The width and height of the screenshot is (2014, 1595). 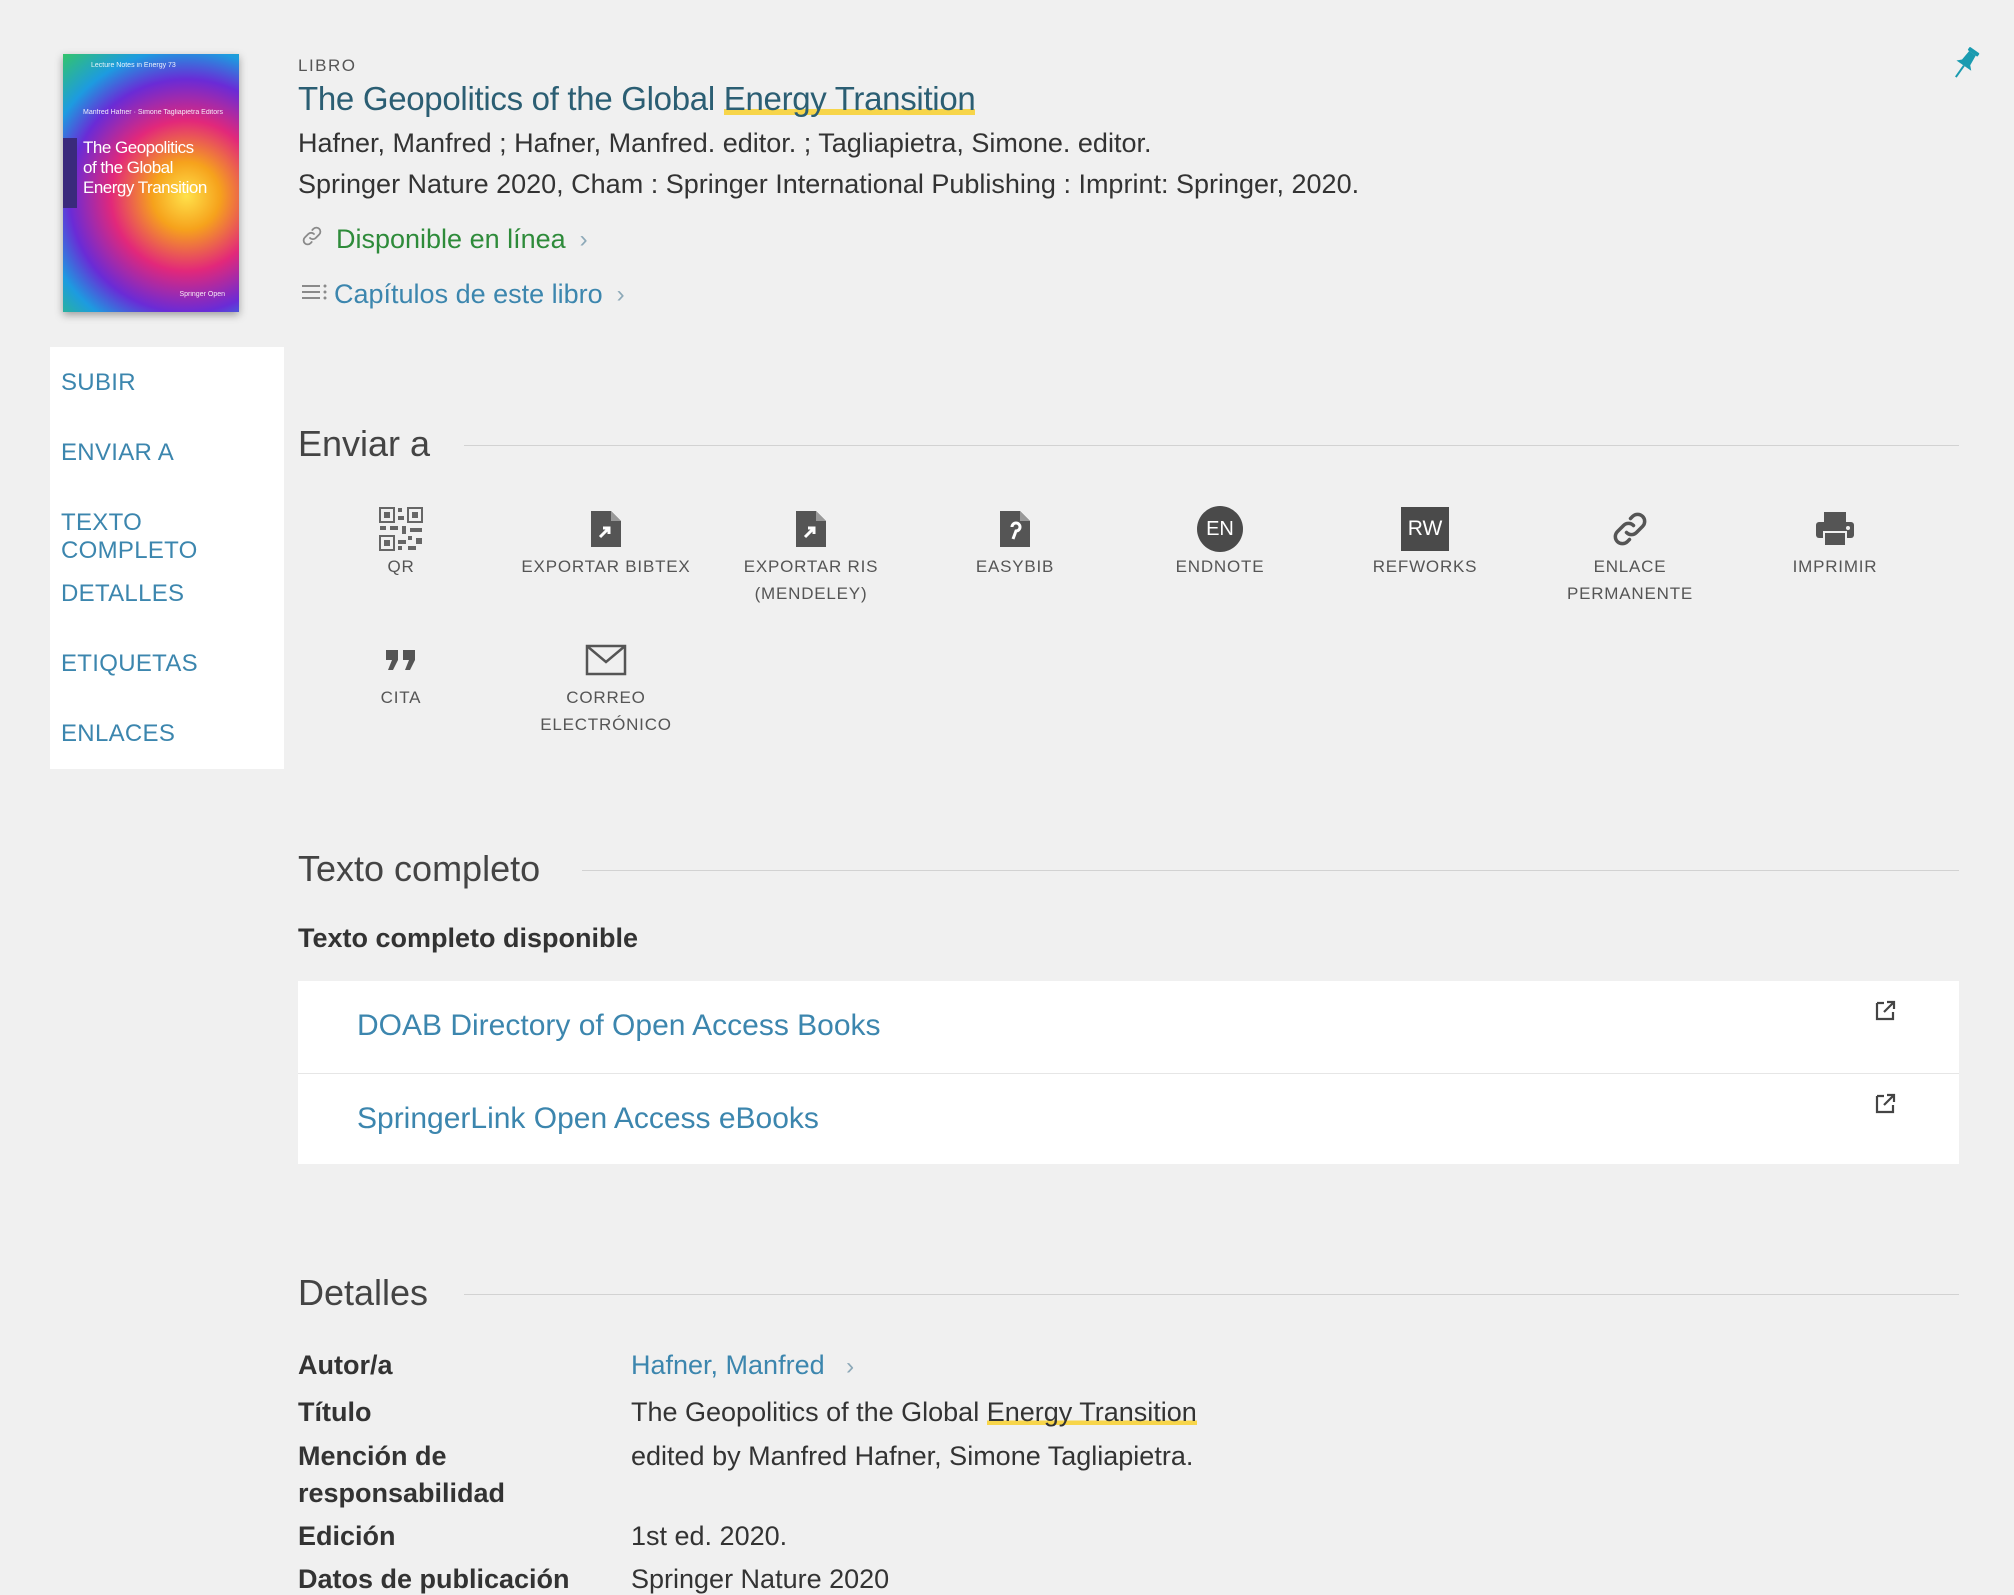 What do you see at coordinates (1630, 580) in the screenshot?
I see `send-permalink-label: ENLACE PERMANENTE` at bounding box center [1630, 580].